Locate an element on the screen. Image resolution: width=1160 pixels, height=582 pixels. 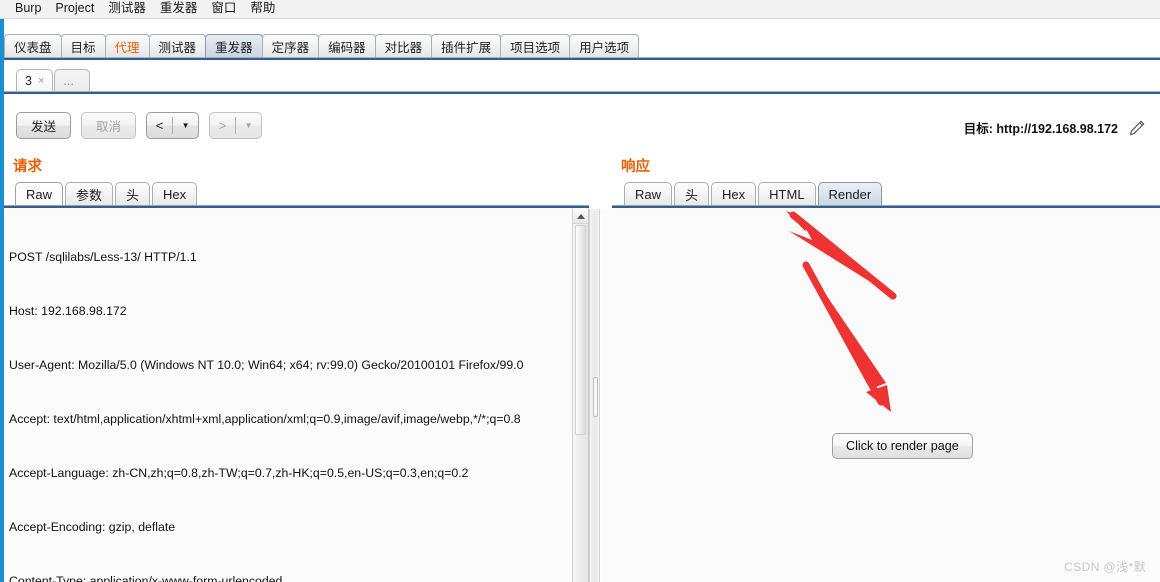
request-tab-underline is located at coordinates (296, 206).